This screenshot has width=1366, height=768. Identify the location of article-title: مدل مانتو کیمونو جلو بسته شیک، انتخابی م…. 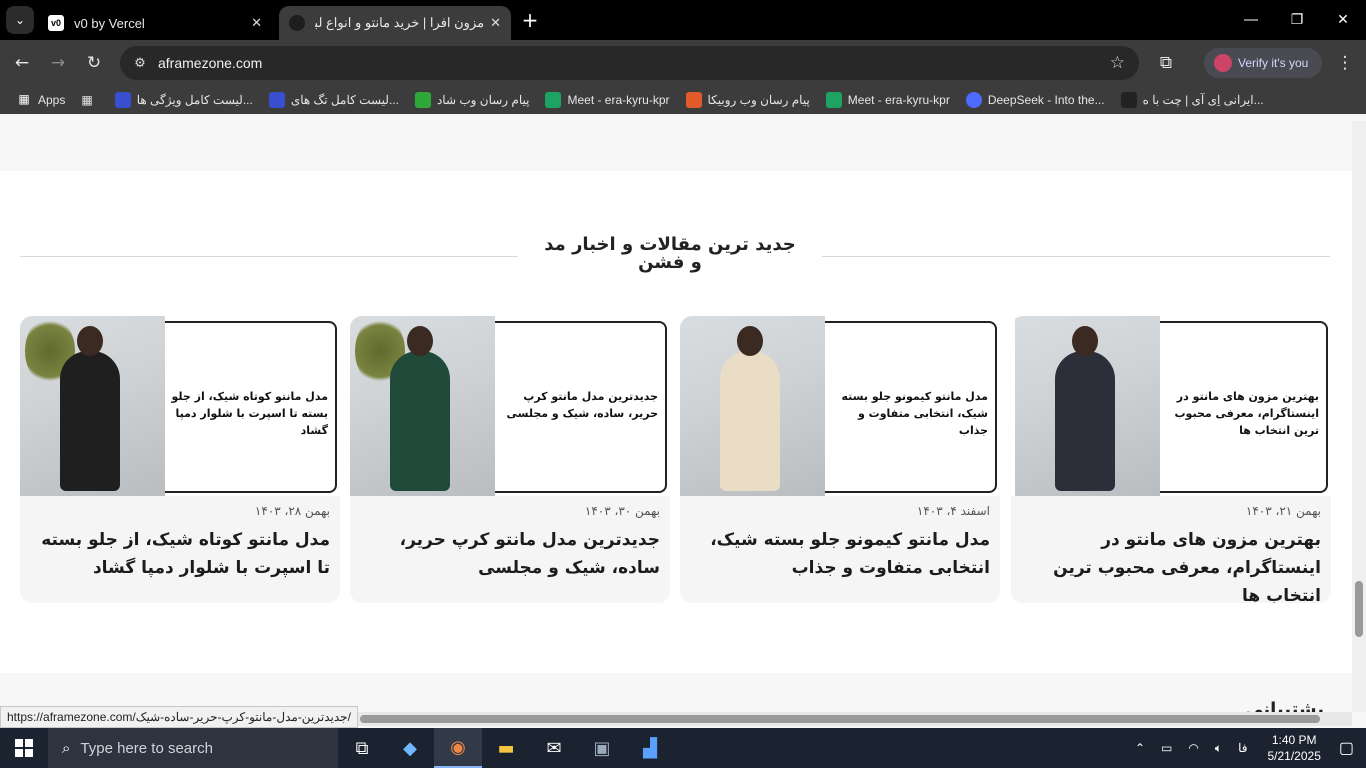
(840, 554).